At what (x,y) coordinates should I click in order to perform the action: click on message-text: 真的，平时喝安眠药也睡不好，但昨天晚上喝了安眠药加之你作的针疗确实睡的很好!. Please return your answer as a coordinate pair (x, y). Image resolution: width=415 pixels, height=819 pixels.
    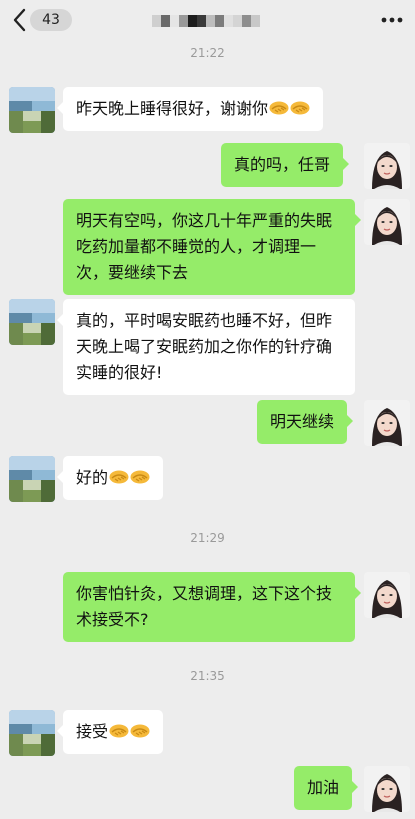
    Looking at the image, I should click on (204, 346).